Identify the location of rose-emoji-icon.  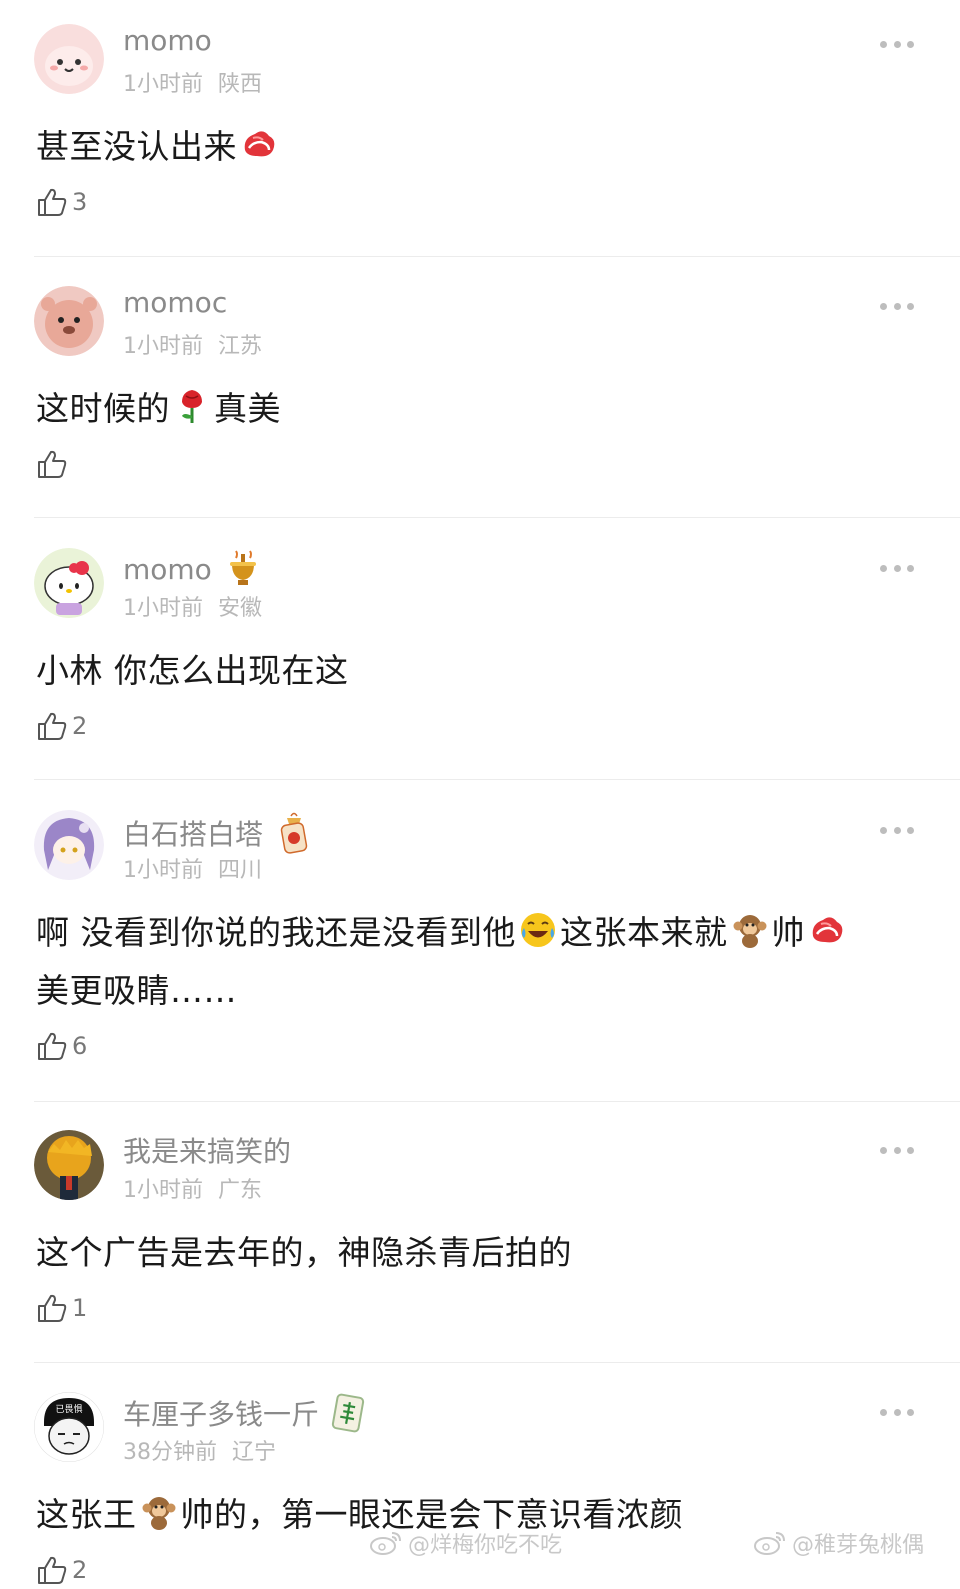
(192, 406).